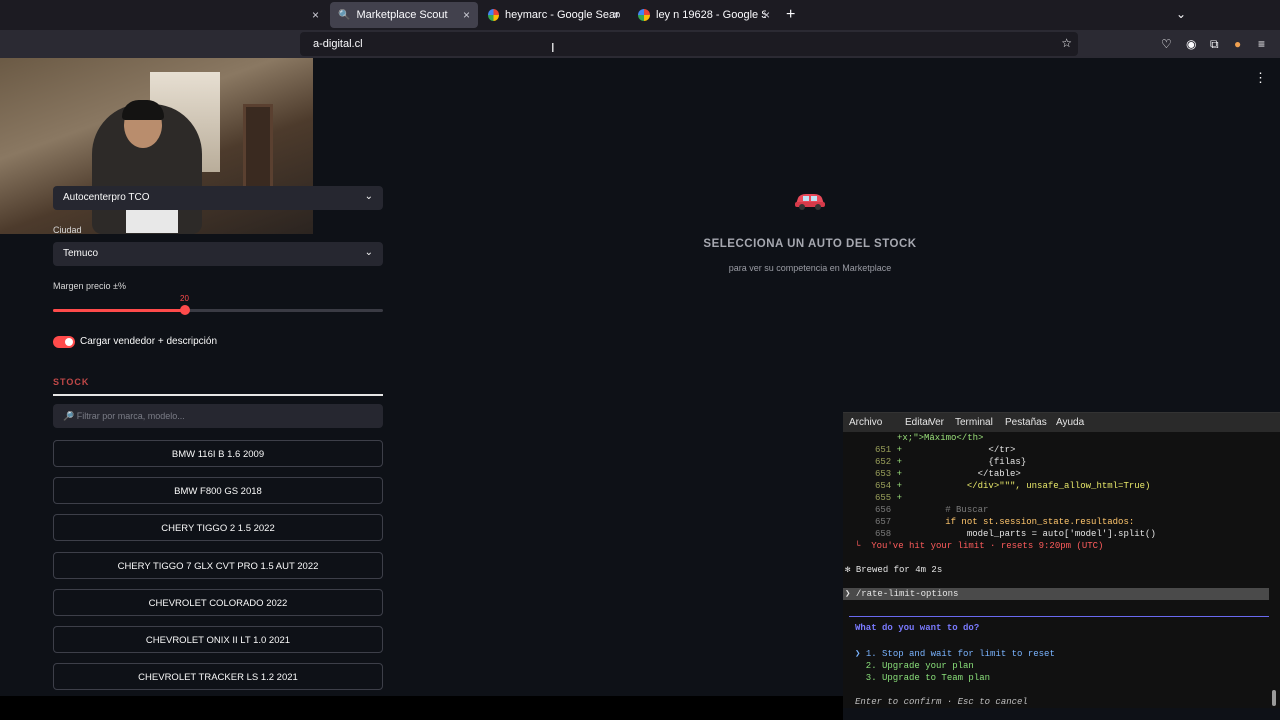 Image resolution: width=1280 pixels, height=720 pixels. What do you see at coordinates (218, 453) in the screenshot?
I see `car-button: BMW 116I B 1.6 2009` at bounding box center [218, 453].